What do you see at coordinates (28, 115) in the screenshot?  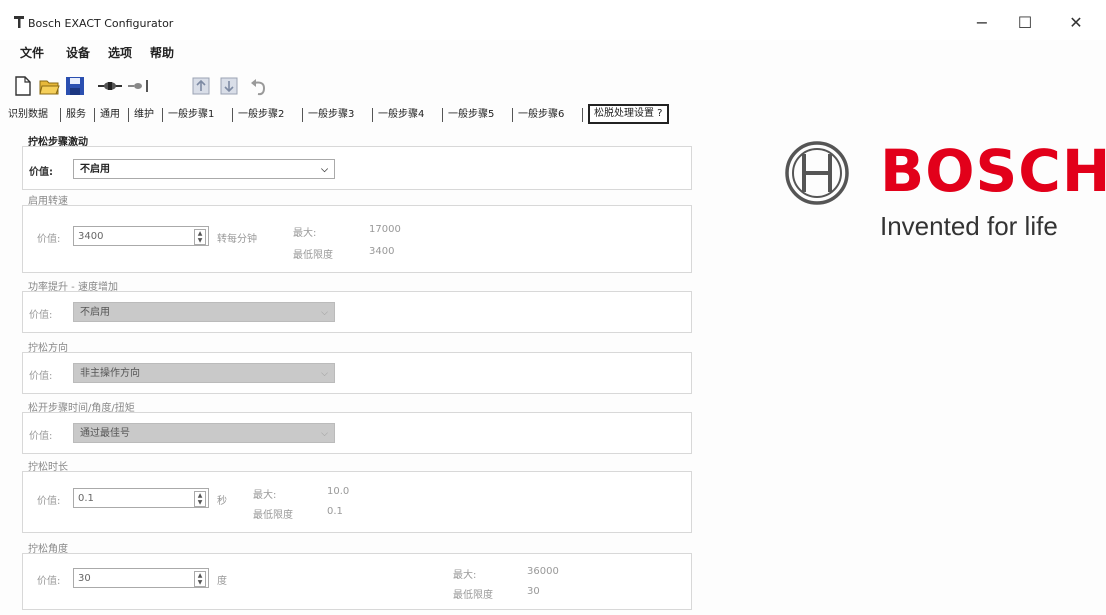 I see `tab-identification: 识别数据` at bounding box center [28, 115].